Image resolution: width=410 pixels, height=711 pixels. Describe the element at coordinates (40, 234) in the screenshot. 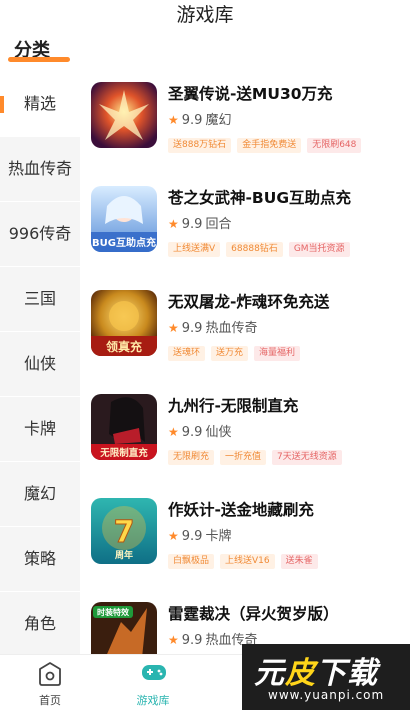

I see `sidebar-item-996-legend: 996传奇` at that location.